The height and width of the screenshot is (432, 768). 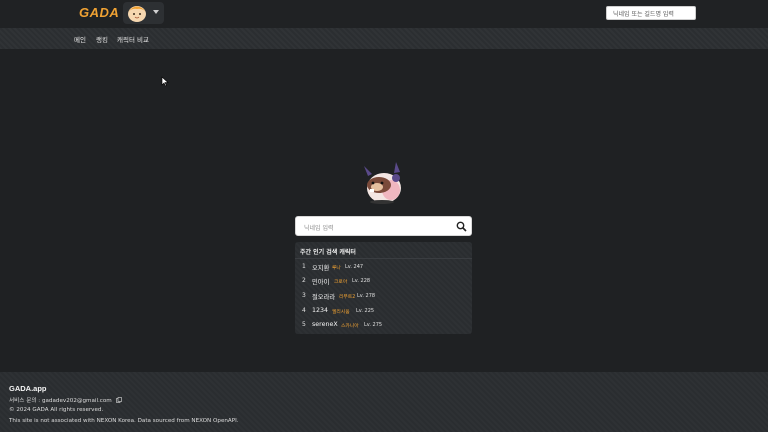 What do you see at coordinates (383, 258) in the screenshot?
I see `divider` at bounding box center [383, 258].